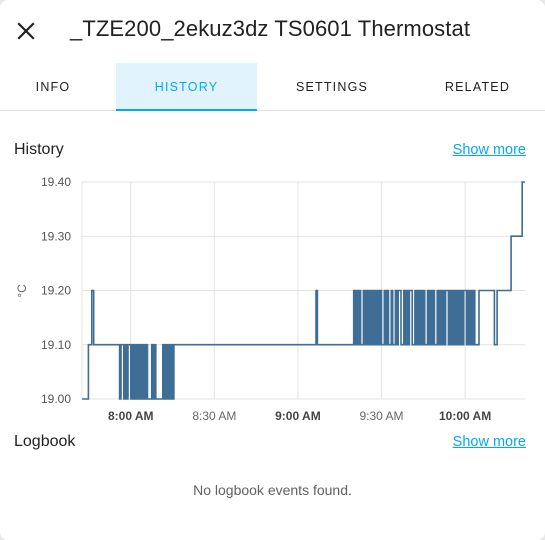 Image resolution: width=545 pixels, height=540 pixels. Describe the element at coordinates (270, 28) in the screenshot. I see `dialog-title: _TZE200_2ekuz3dz TS0601 Thermostat` at that location.